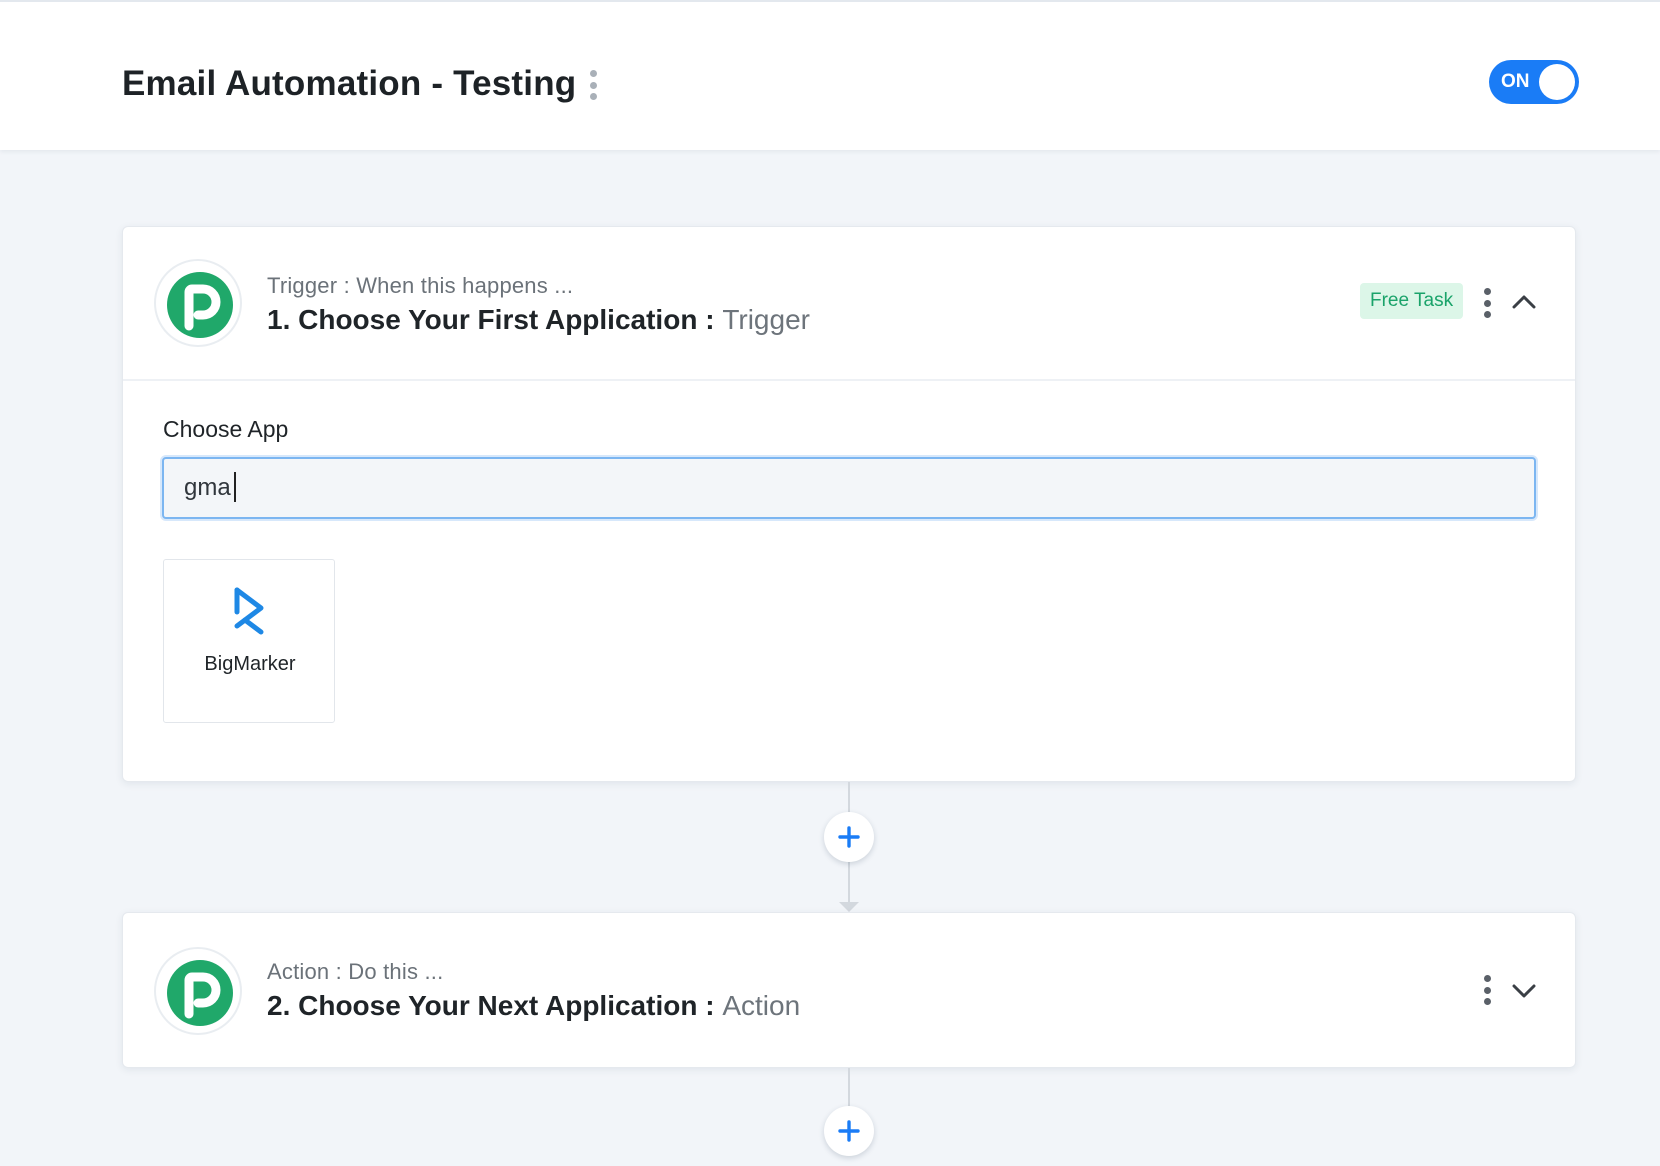 The width and height of the screenshot is (1660, 1166). I want to click on workflow-header: Email Automation - Testing ON, so click(830, 75).